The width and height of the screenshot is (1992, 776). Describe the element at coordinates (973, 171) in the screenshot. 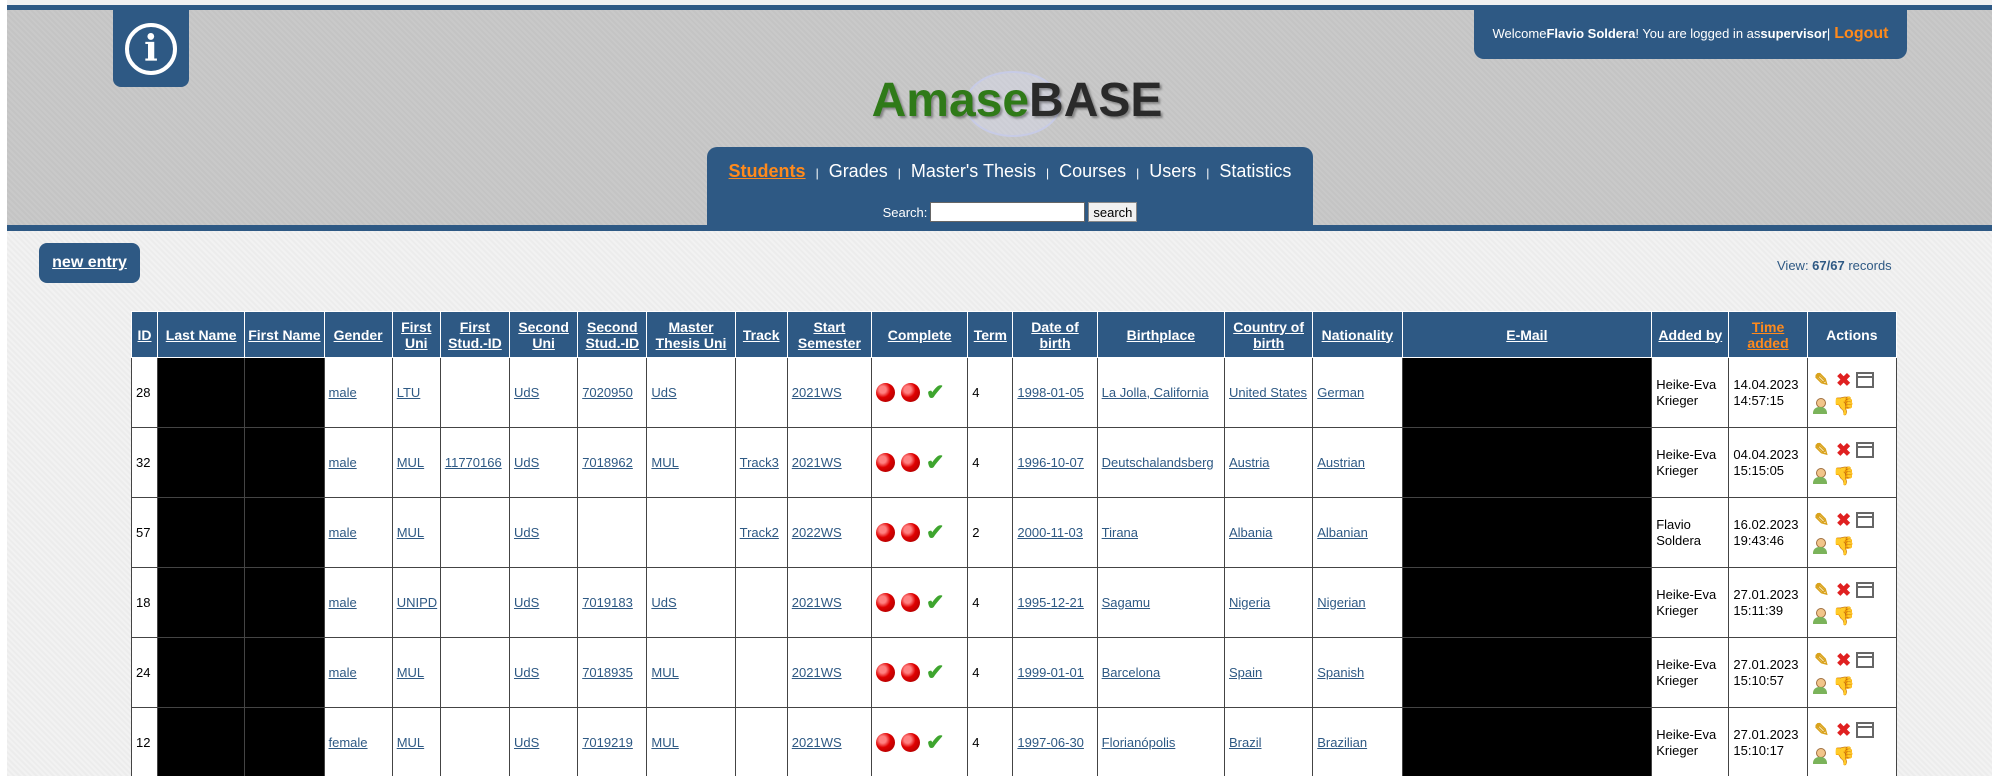

I see `nav-masters-thesis: Master's Thesis` at that location.